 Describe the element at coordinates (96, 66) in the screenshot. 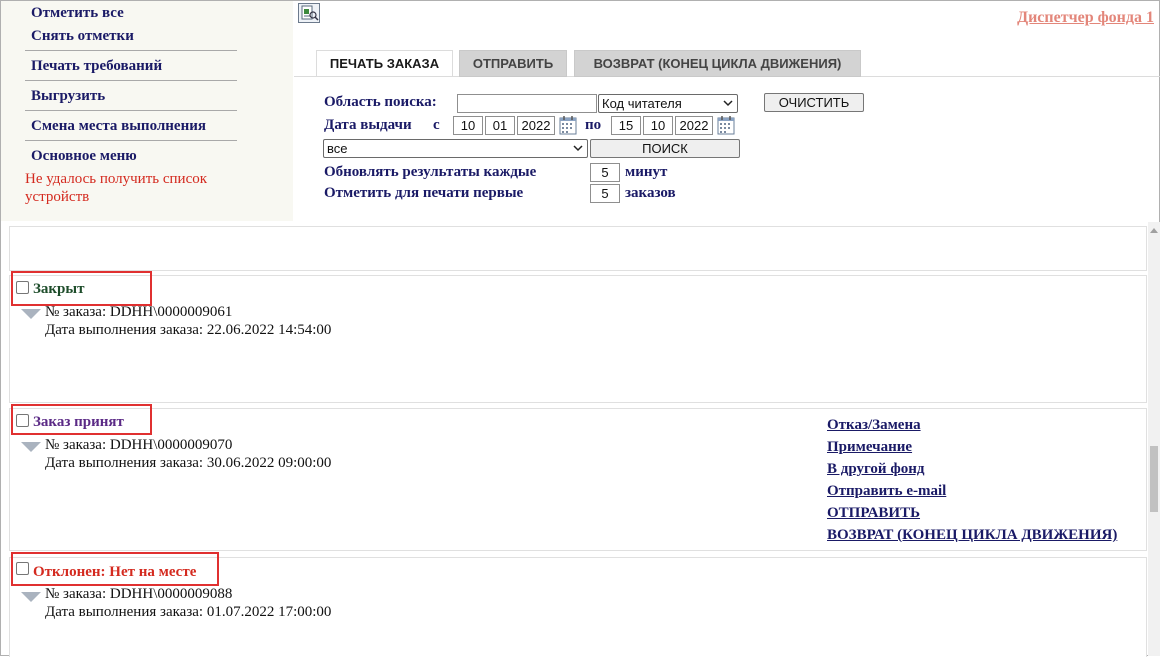

I see `print-requests-link: Печать требований` at that location.